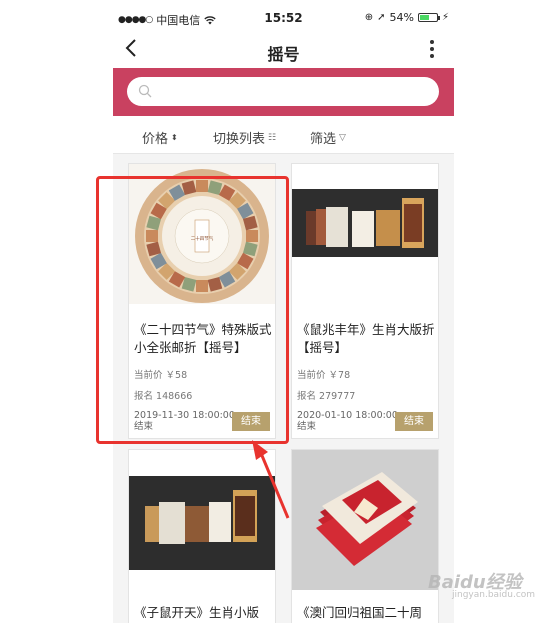 The height and width of the screenshot is (623, 554). What do you see at coordinates (323, 139) in the screenshot?
I see `filter-screen-label: 筛选` at bounding box center [323, 139].